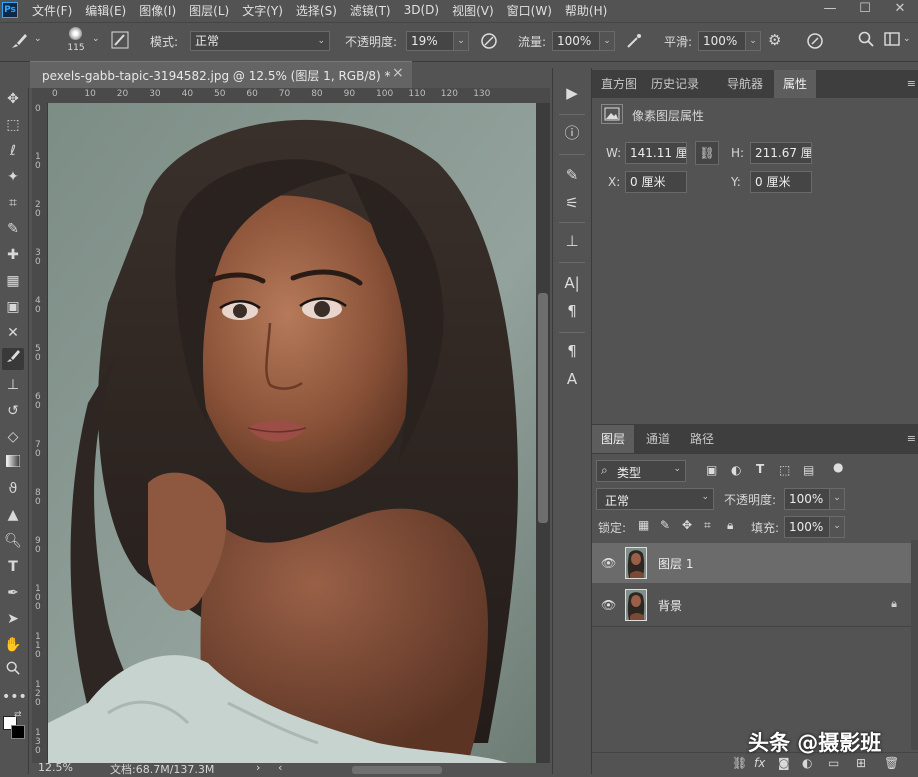 The height and width of the screenshot is (777, 918). Describe the element at coordinates (619, 84) in the screenshot. I see `tab-histogram: 直方图` at that location.